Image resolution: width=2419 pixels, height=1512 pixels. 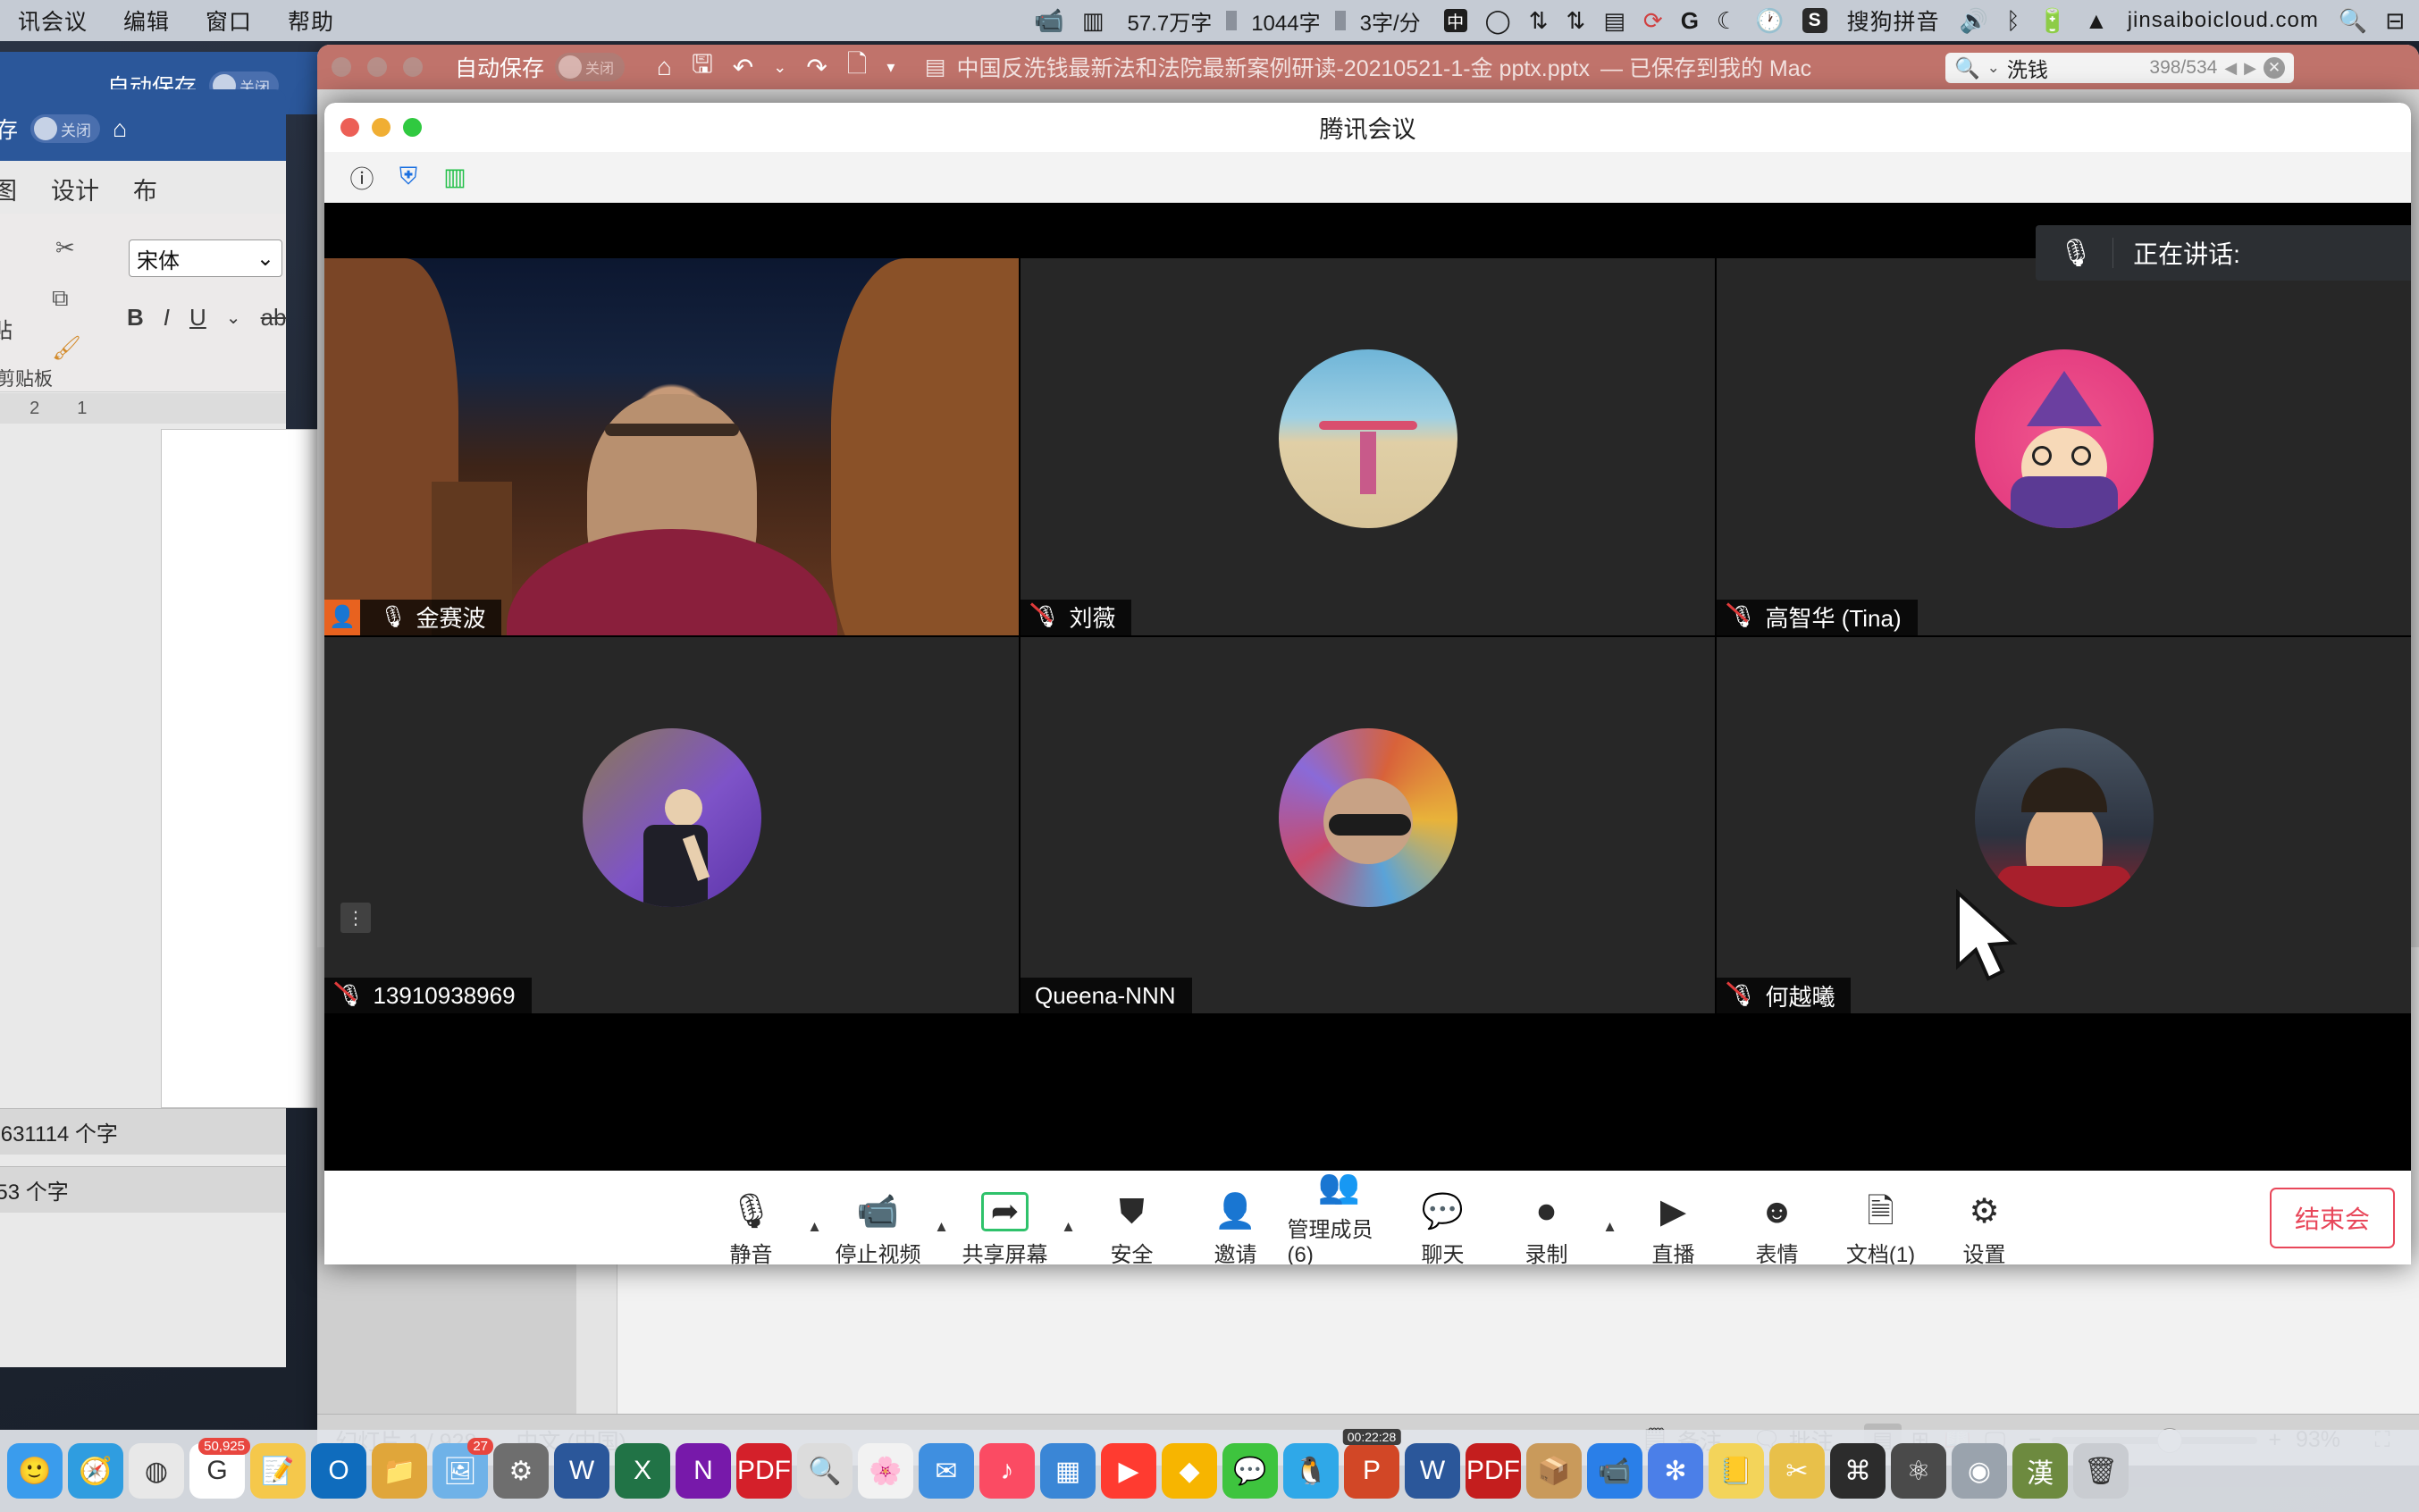 I want to click on powerpoint-autosave: 自动保存 关闭, so click(x=540, y=67).